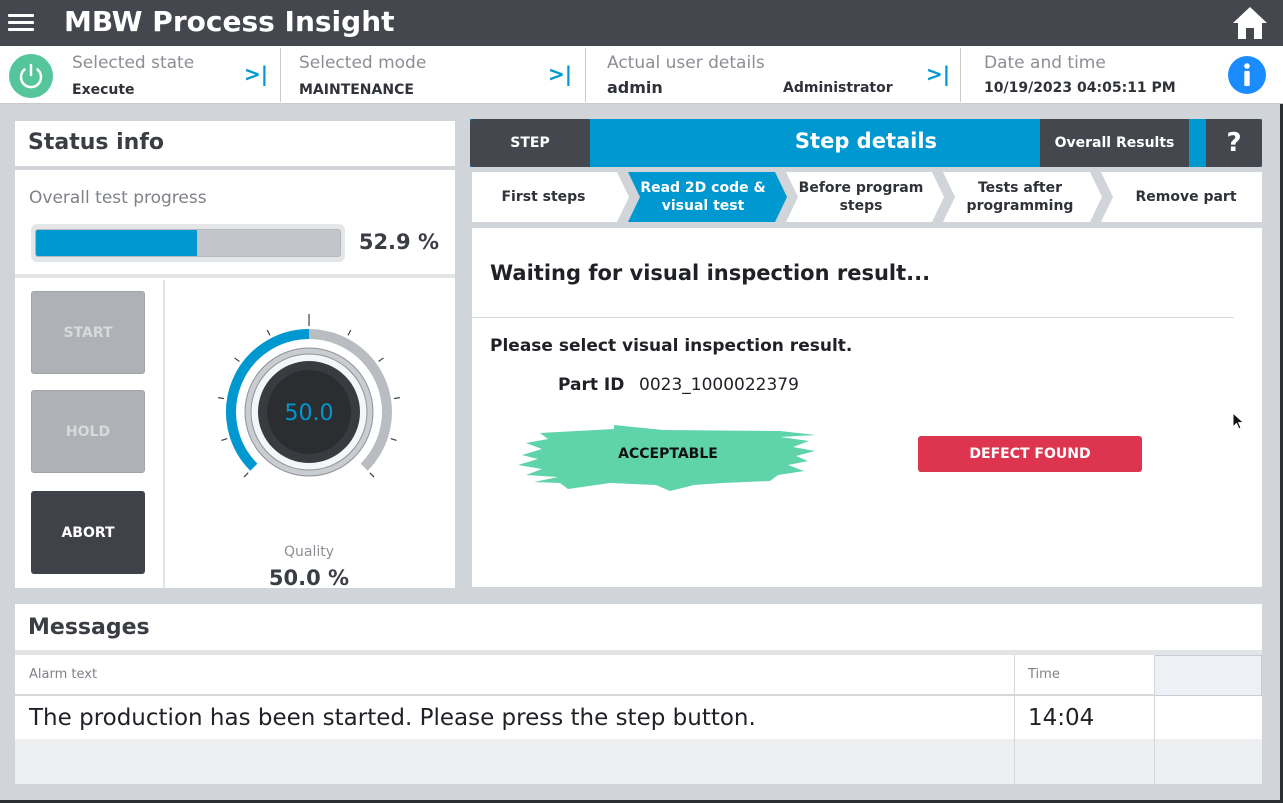  I want to click on step-details-header: STEP Step details Overall Results ?, so click(866, 143).